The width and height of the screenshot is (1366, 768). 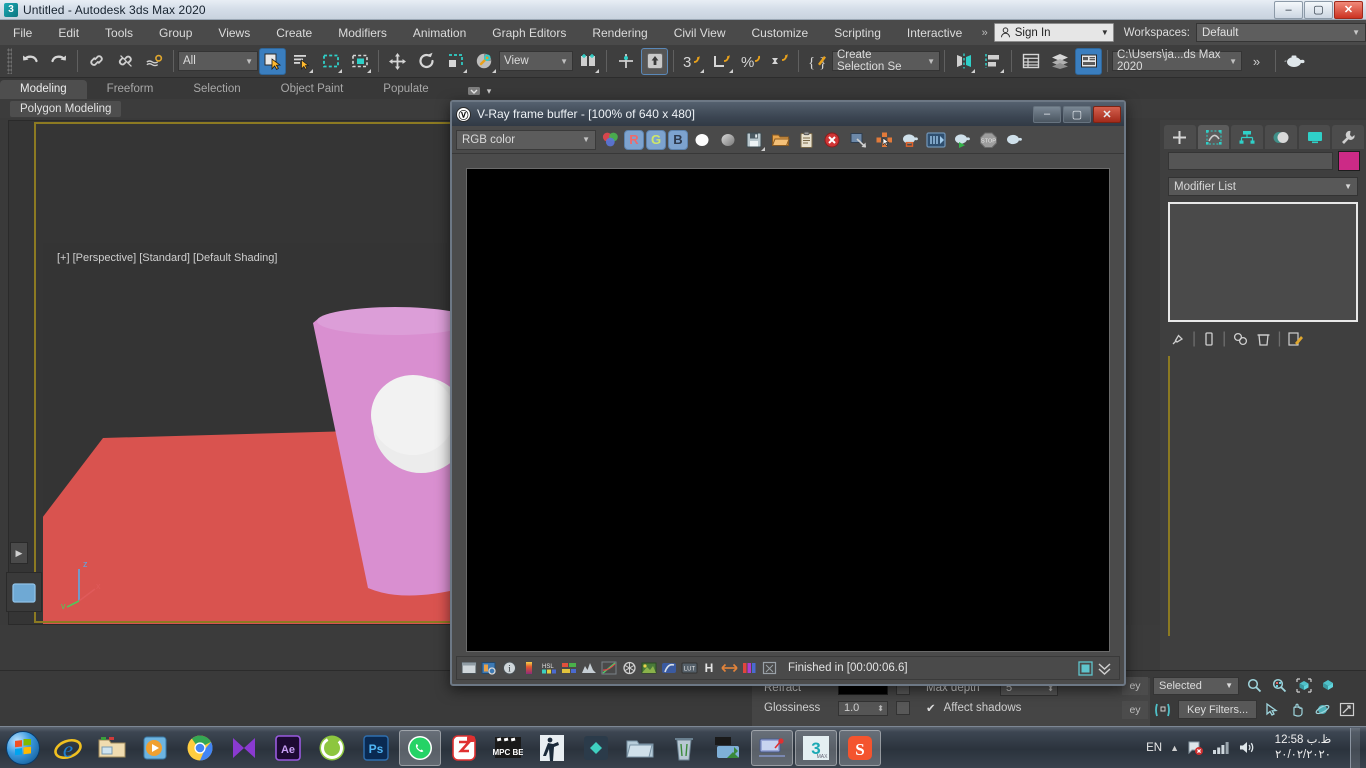 What do you see at coordinates (536, 61) in the screenshot?
I see `reference-coordinate-combo: View ▼` at bounding box center [536, 61].